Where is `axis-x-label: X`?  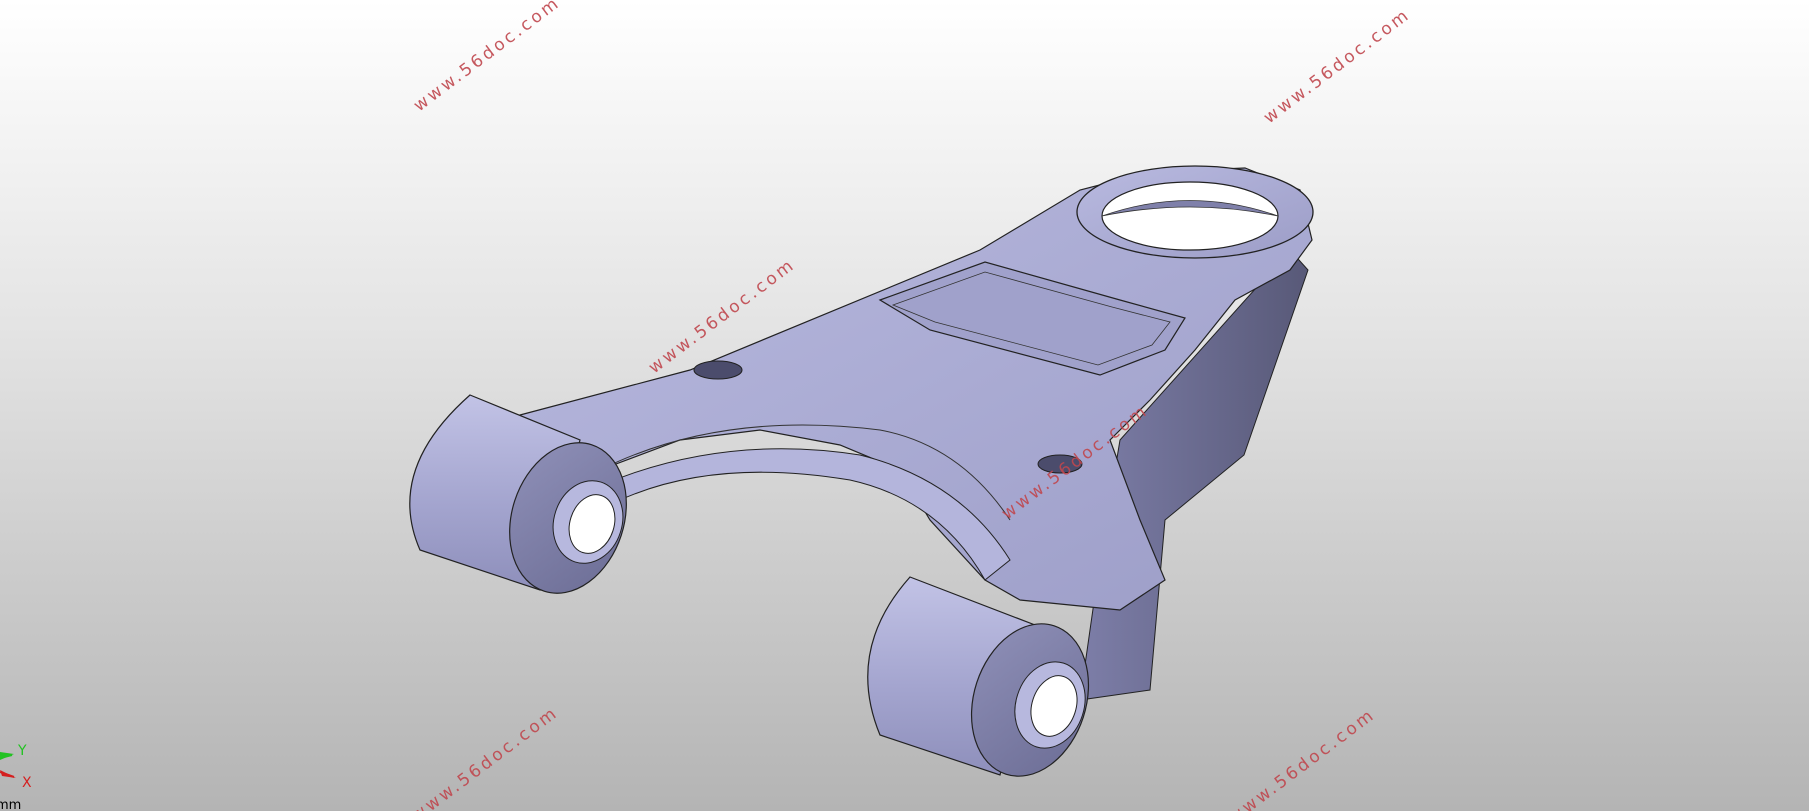
axis-x-label: X is located at coordinates (27, 783).